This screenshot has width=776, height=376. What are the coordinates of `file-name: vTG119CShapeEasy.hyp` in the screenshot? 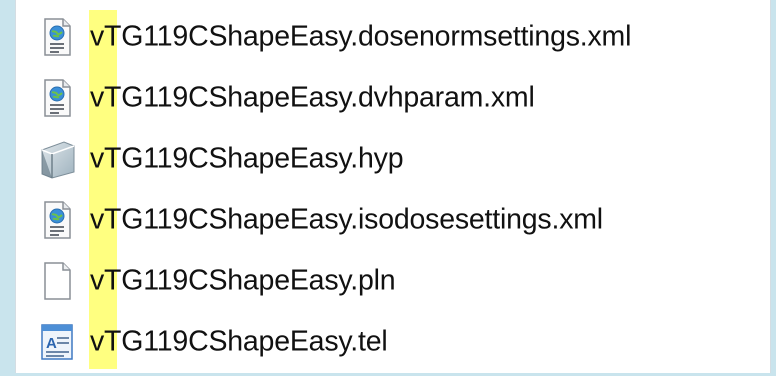 It's located at (247, 158).